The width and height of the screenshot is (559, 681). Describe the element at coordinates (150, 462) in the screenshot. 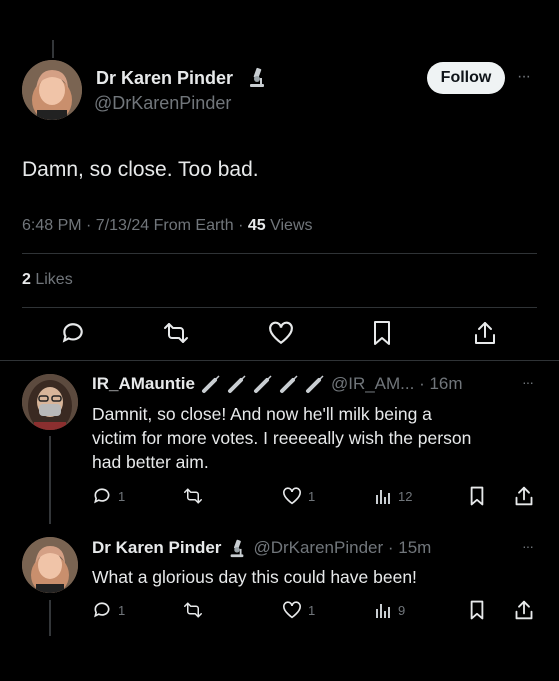

I see `reply-1-text-line: had better aim.` at that location.